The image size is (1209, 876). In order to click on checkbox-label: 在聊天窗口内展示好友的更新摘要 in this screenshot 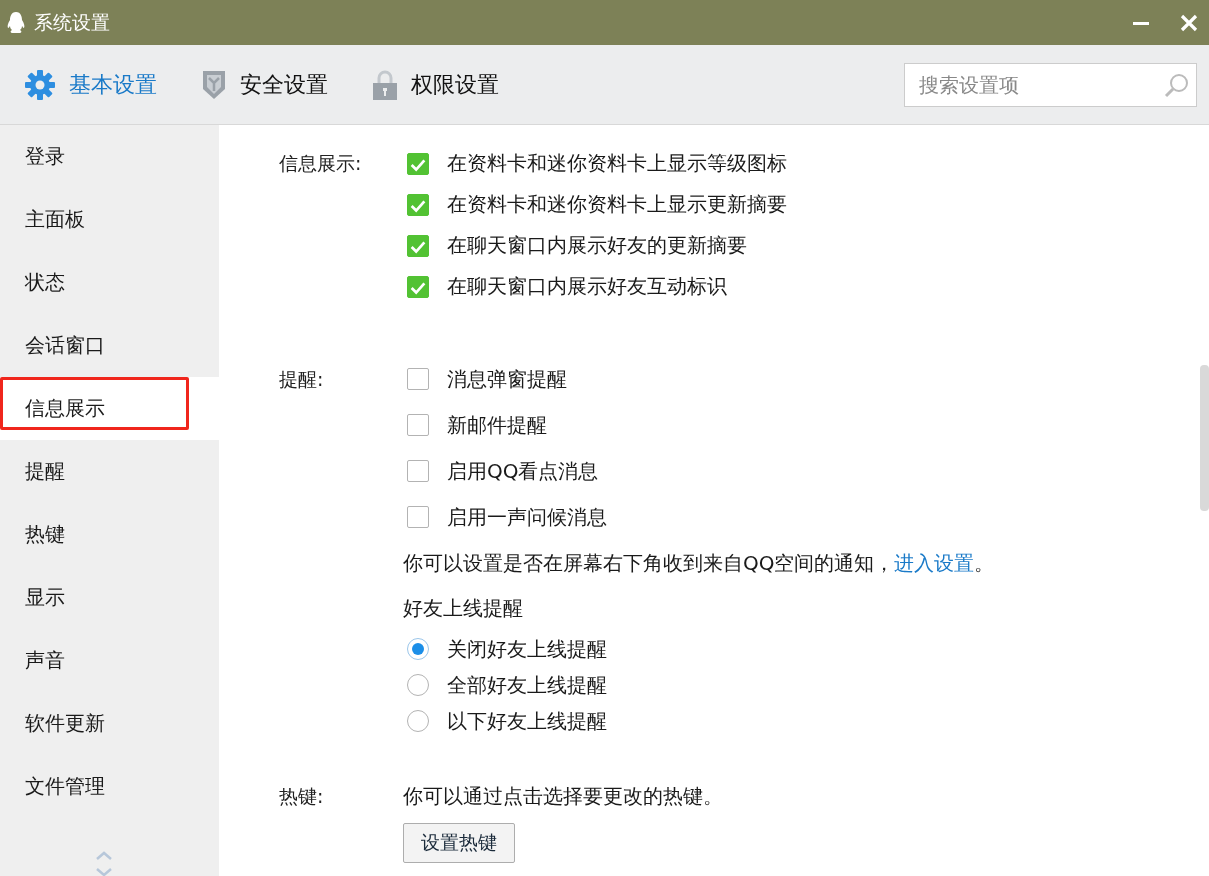, I will do `click(597, 245)`.